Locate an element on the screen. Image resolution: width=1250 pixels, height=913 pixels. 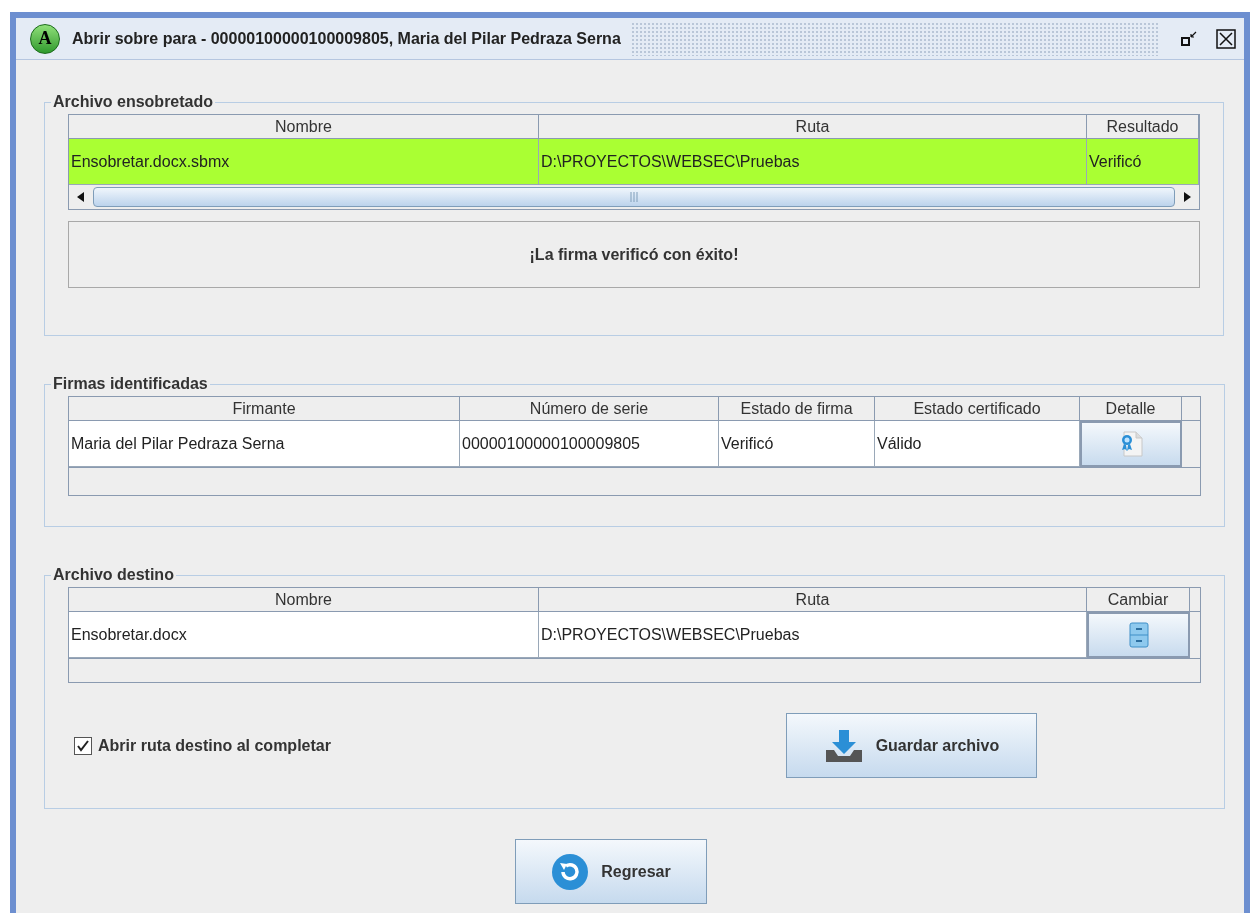
column-header: Cambiar is located at coordinates (1138, 600).